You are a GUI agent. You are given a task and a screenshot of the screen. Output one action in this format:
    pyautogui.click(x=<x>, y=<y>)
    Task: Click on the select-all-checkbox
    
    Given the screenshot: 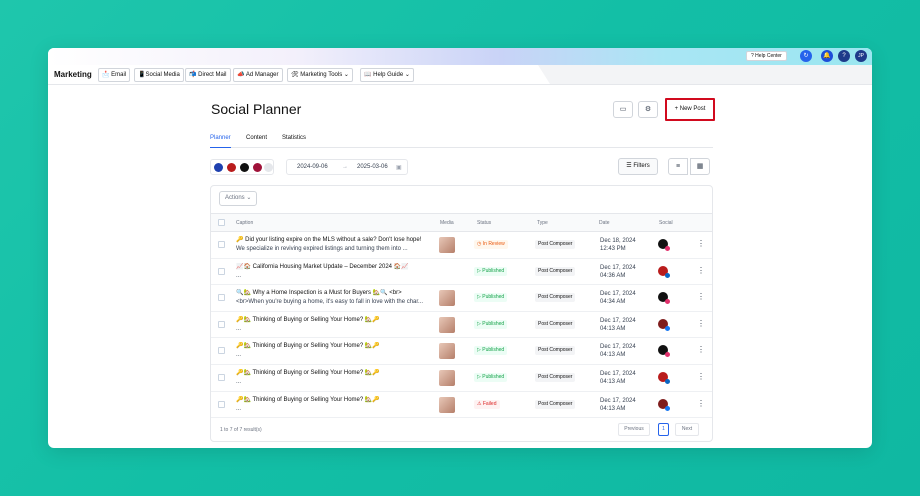 What is the action you would take?
    pyautogui.click(x=221, y=222)
    